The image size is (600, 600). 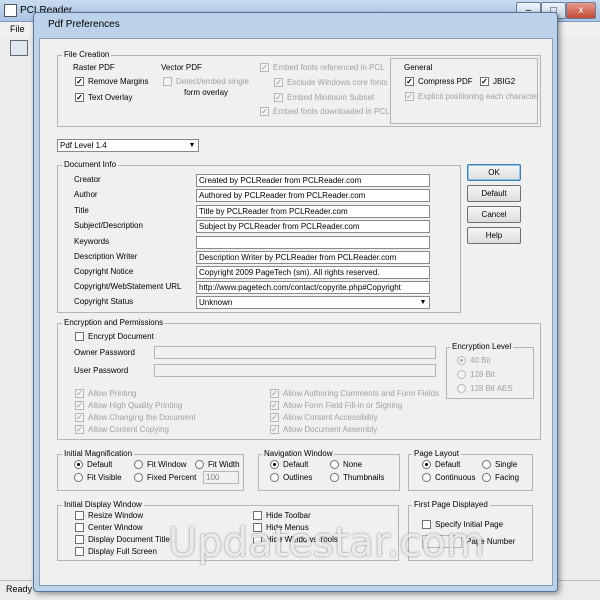 What do you see at coordinates (461, 360) in the screenshot?
I see `level-40bit-radio` at bounding box center [461, 360].